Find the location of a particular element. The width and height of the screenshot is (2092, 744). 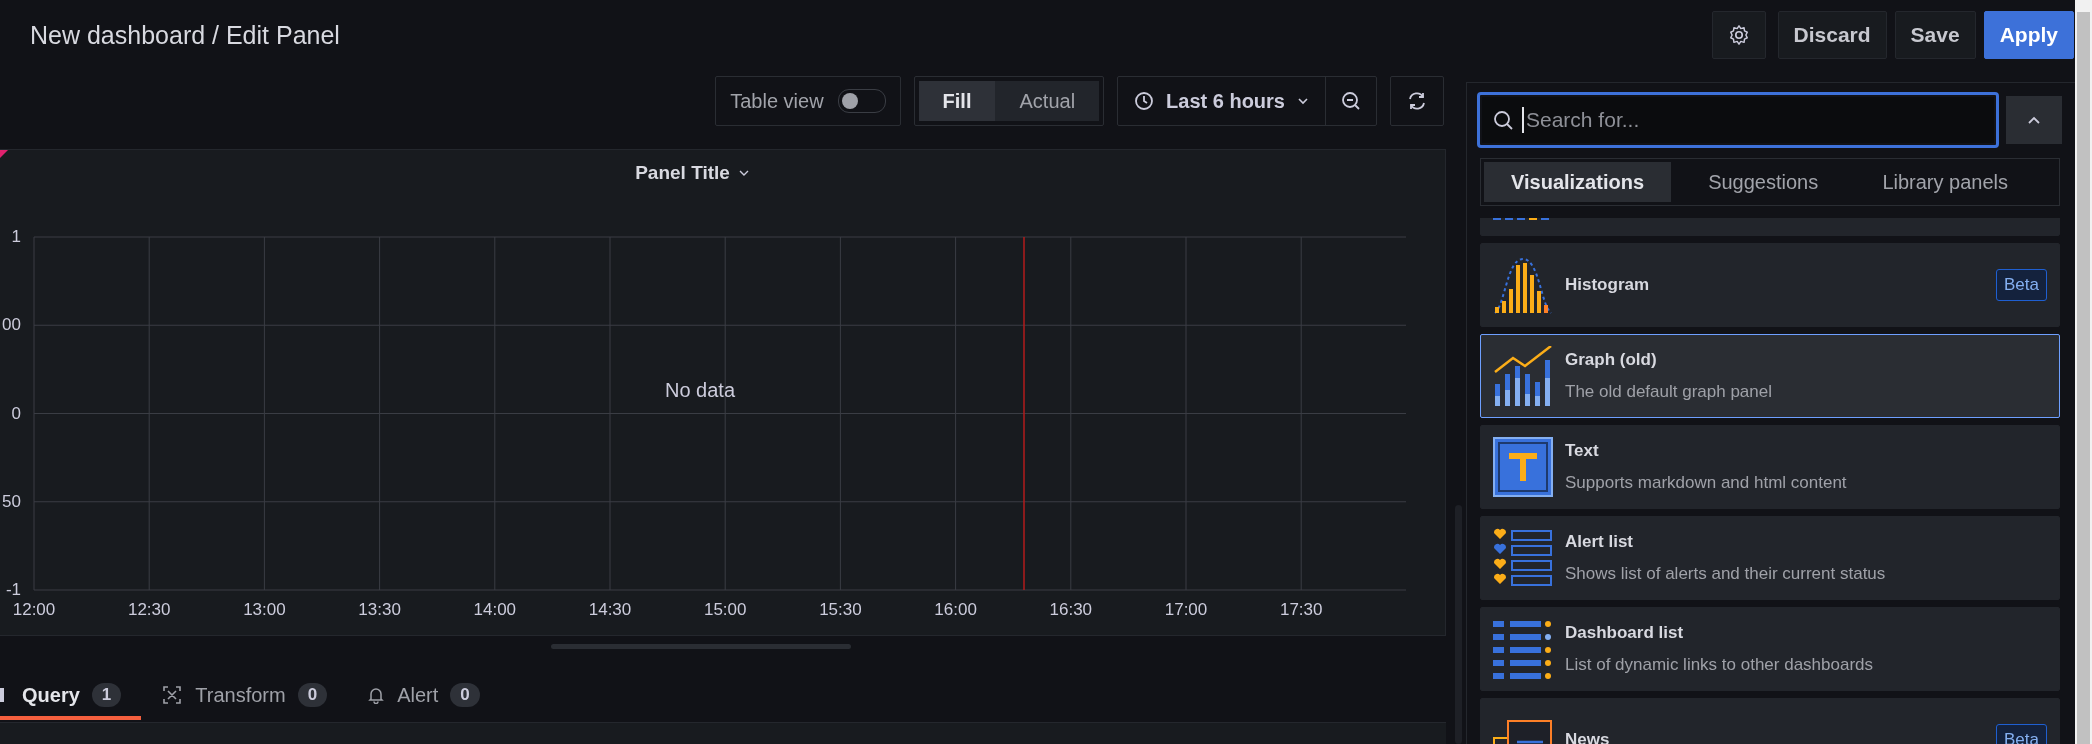

visualization-card: Text Supports markdown and html content is located at coordinates (1770, 467).